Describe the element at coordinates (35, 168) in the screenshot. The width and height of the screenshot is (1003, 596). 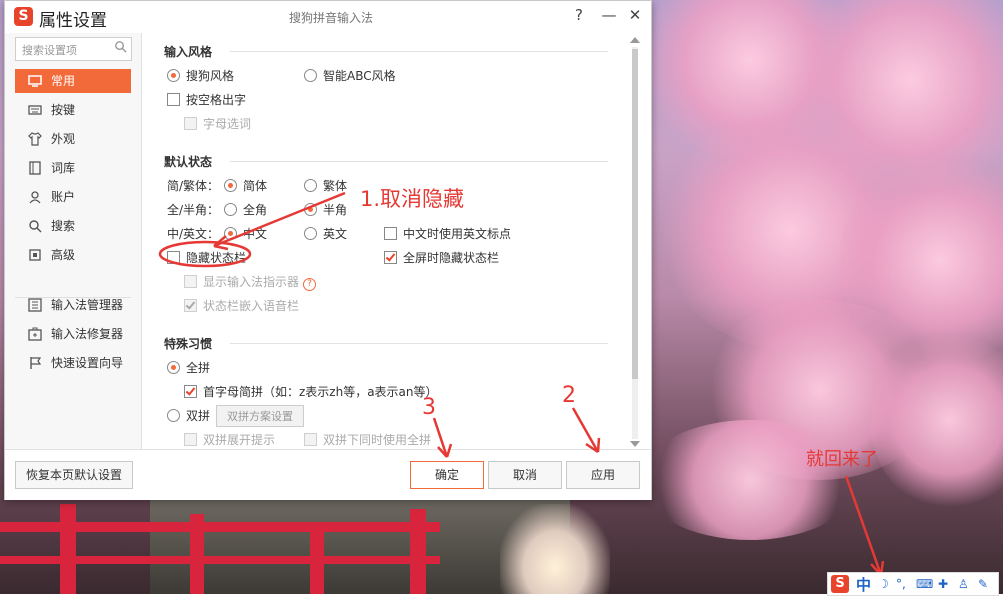
I see `book-icon` at that location.